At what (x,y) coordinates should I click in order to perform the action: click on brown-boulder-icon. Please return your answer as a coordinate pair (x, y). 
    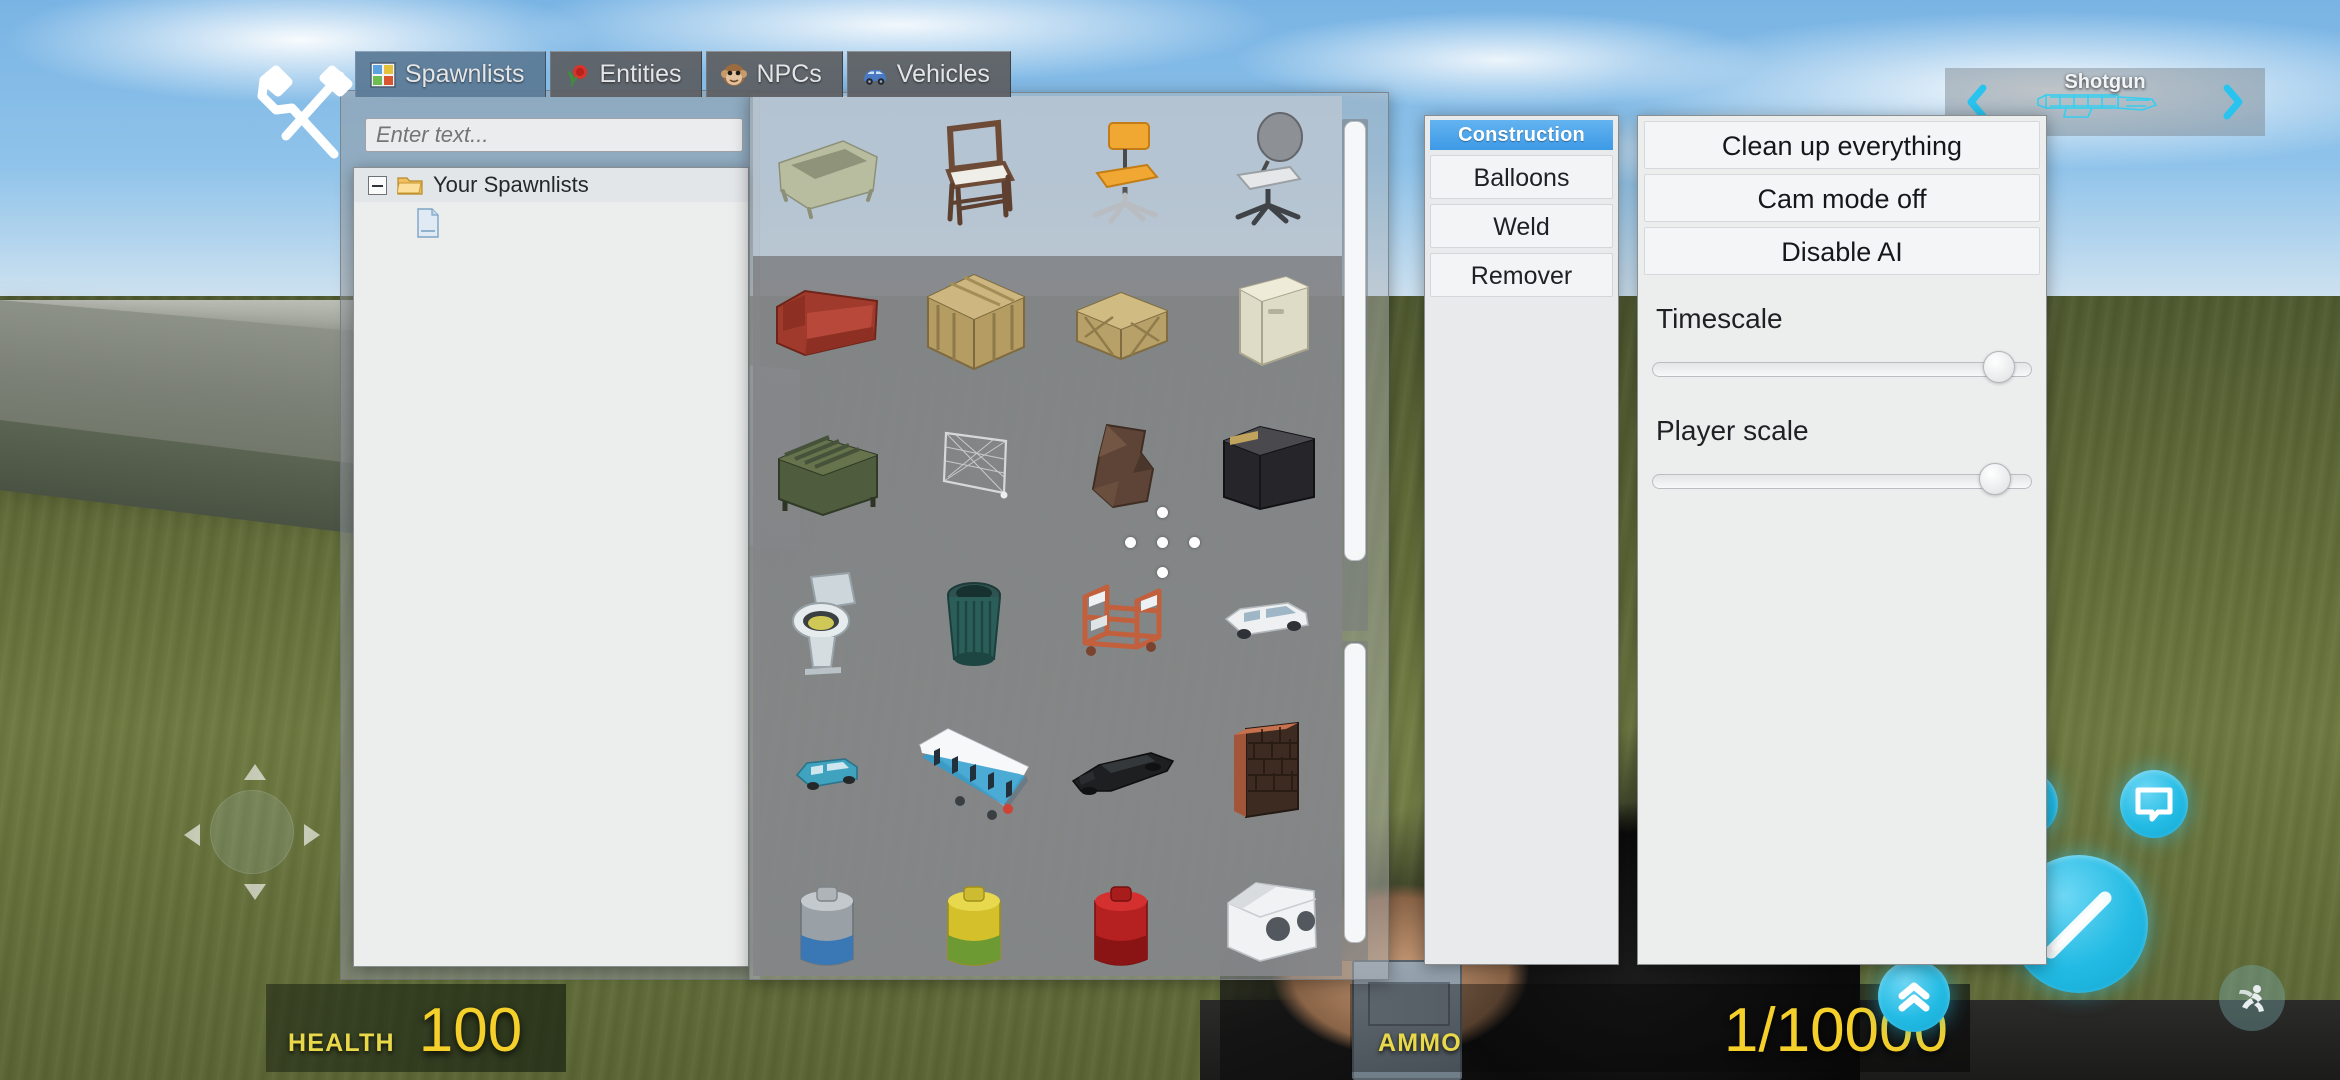
    Looking at the image, I should click on (1123, 466).